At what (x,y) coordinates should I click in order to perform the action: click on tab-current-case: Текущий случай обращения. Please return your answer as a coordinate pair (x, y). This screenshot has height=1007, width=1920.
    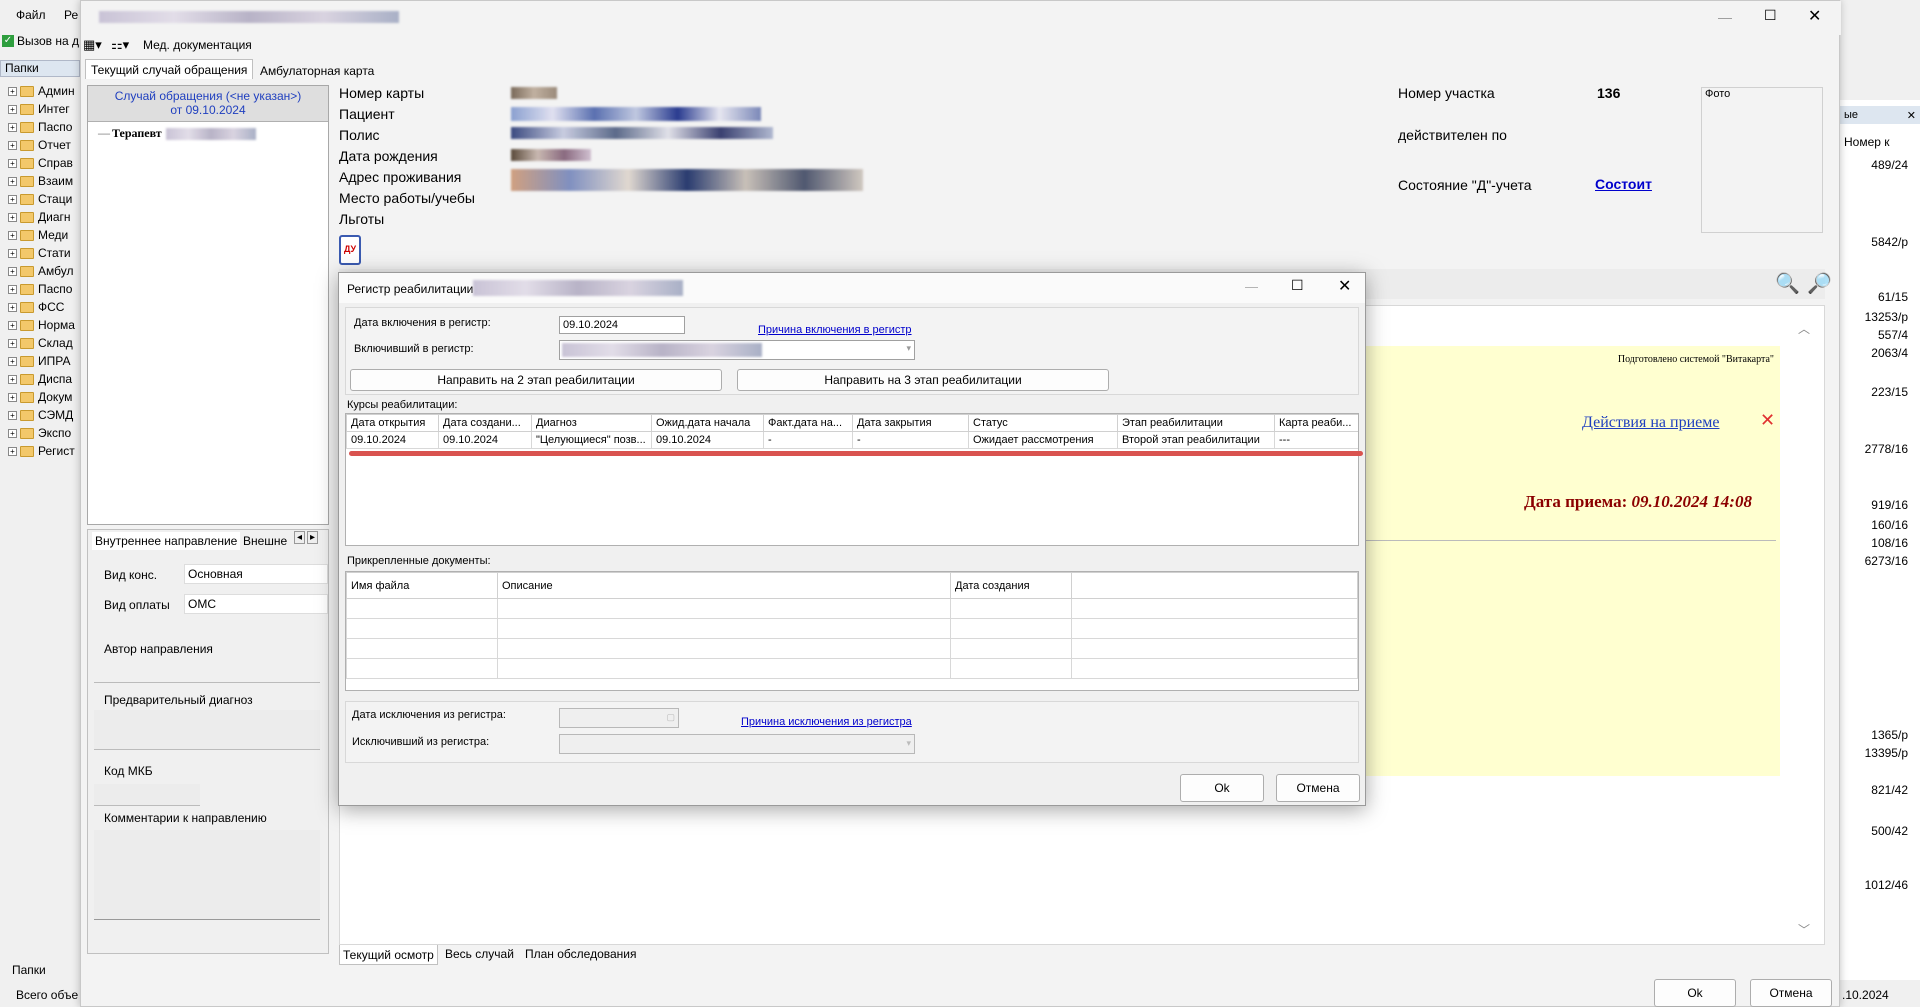
    Looking at the image, I should click on (169, 69).